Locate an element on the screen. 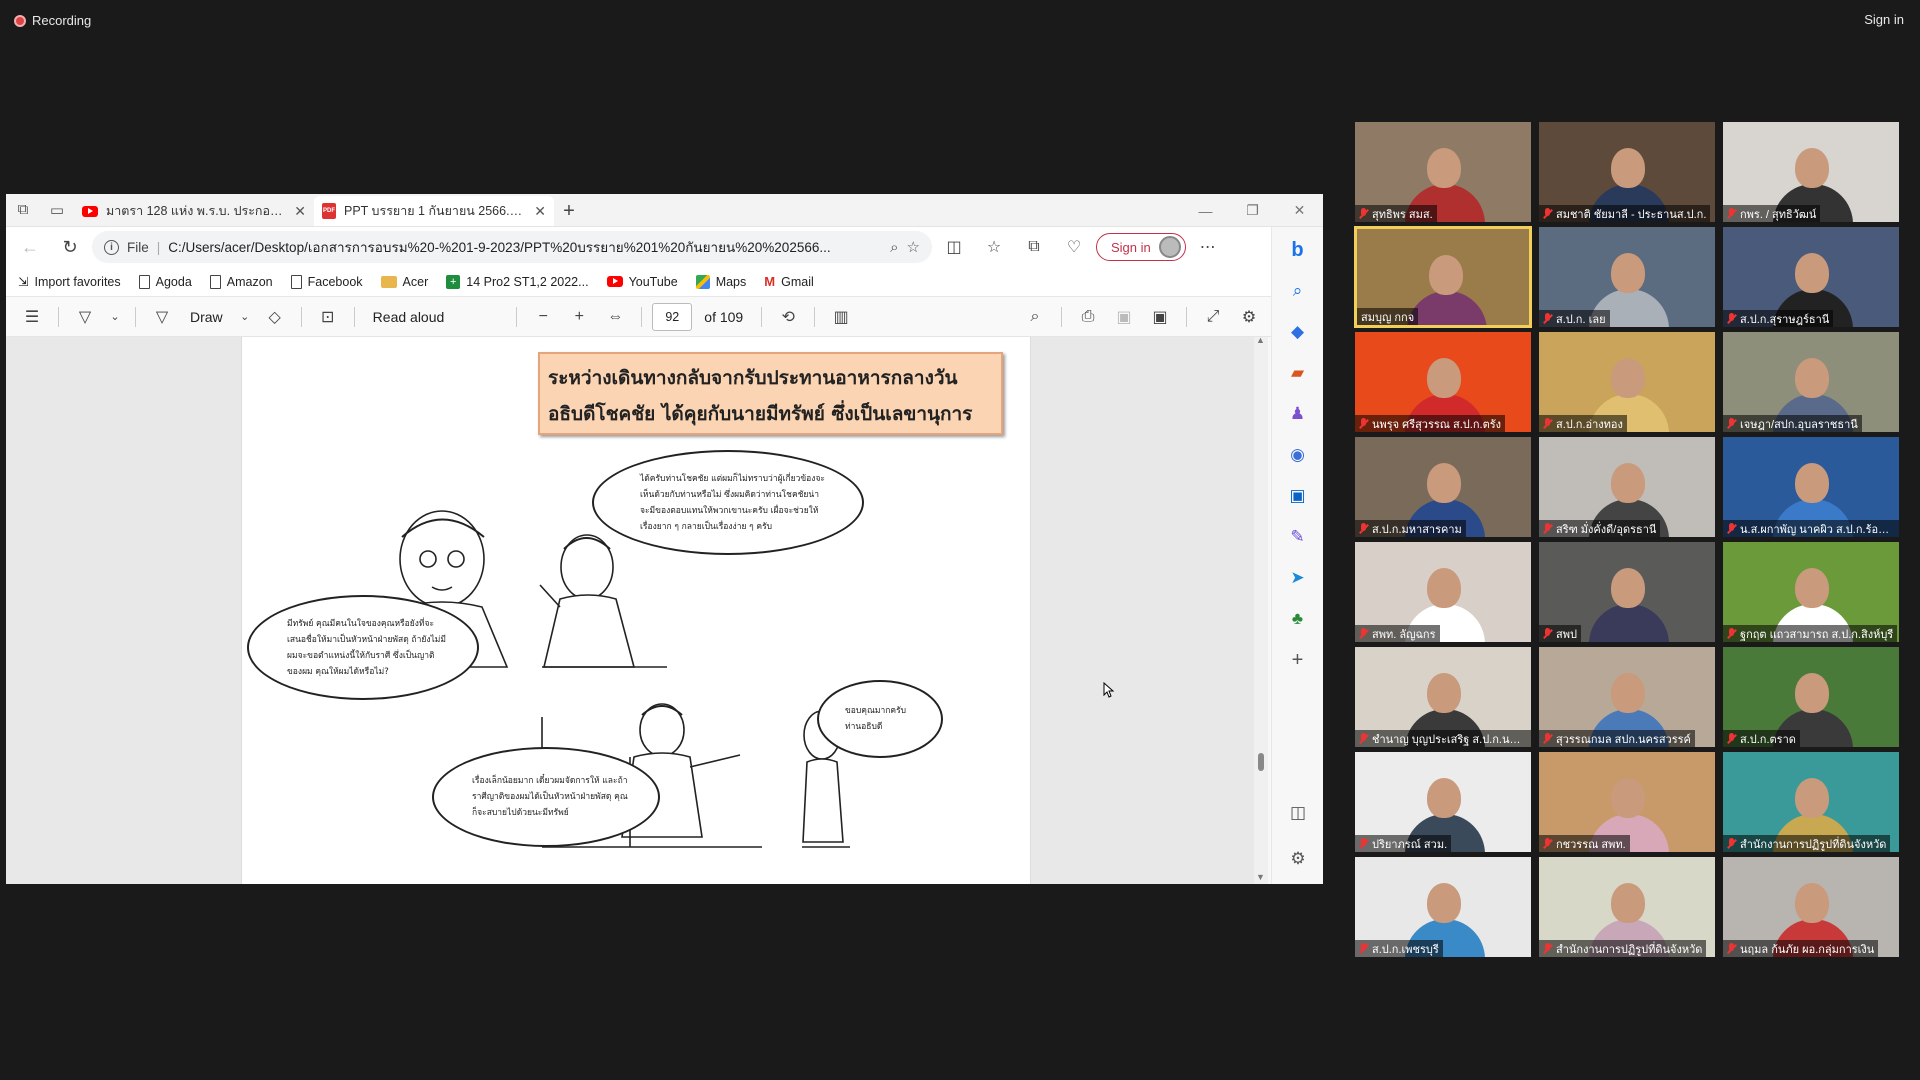  settings-gear-icon: ⚙ is located at coordinates (1249, 317).